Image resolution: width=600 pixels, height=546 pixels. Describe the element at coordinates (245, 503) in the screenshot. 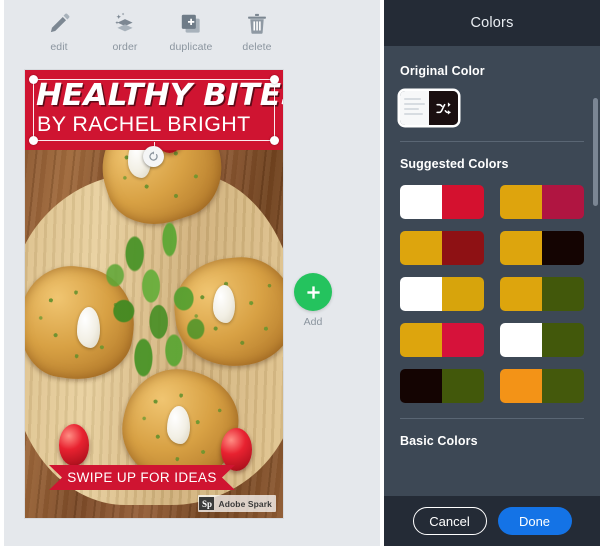

I see `spark-text: Adobe Spark` at that location.